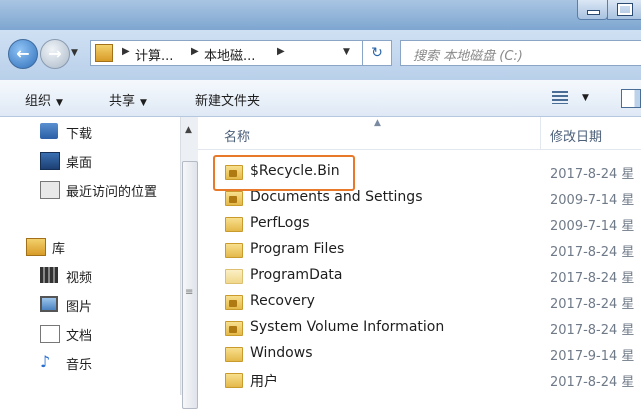  What do you see at coordinates (576, 135) in the screenshot?
I see `column-header-date: 修改日期` at bounding box center [576, 135].